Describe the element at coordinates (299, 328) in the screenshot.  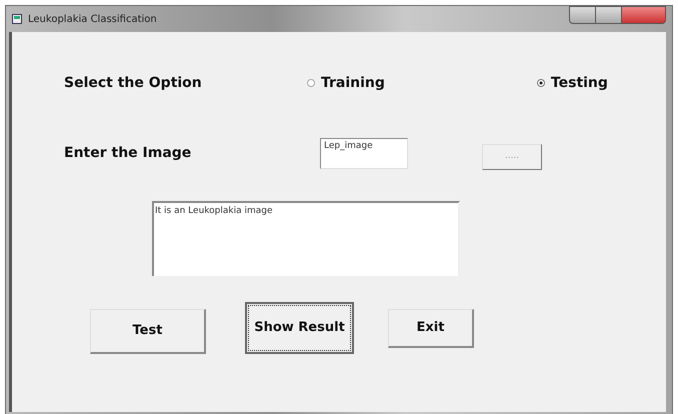
I see `action-button: Show Result` at that location.